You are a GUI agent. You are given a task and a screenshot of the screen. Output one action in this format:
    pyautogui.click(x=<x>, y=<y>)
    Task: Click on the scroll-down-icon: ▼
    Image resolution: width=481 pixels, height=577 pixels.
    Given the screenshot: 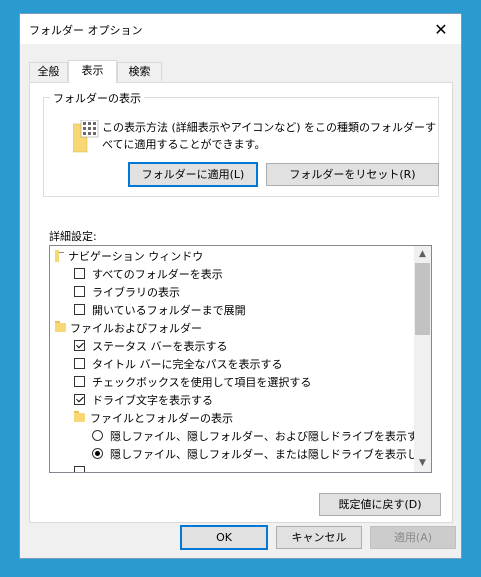 What is the action you would take?
    pyautogui.click(x=422, y=463)
    